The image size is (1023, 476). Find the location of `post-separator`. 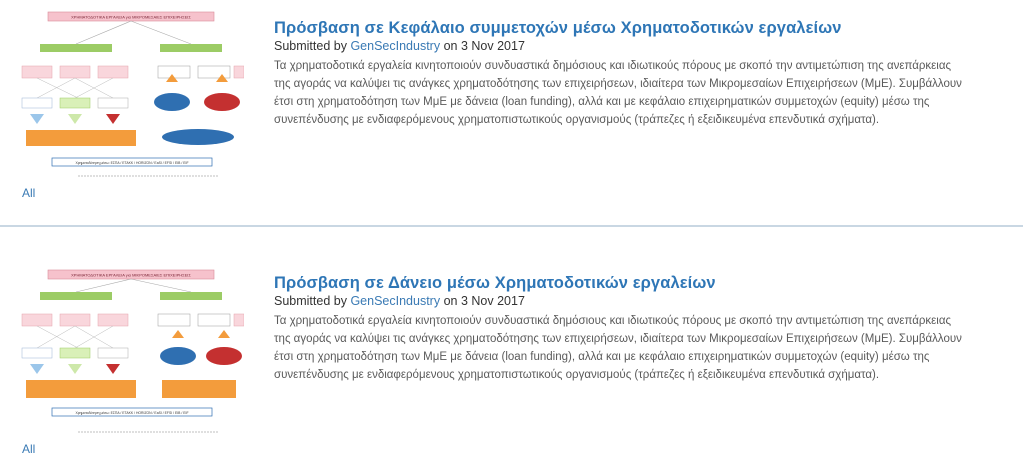

post-separator is located at coordinates (511, 226).